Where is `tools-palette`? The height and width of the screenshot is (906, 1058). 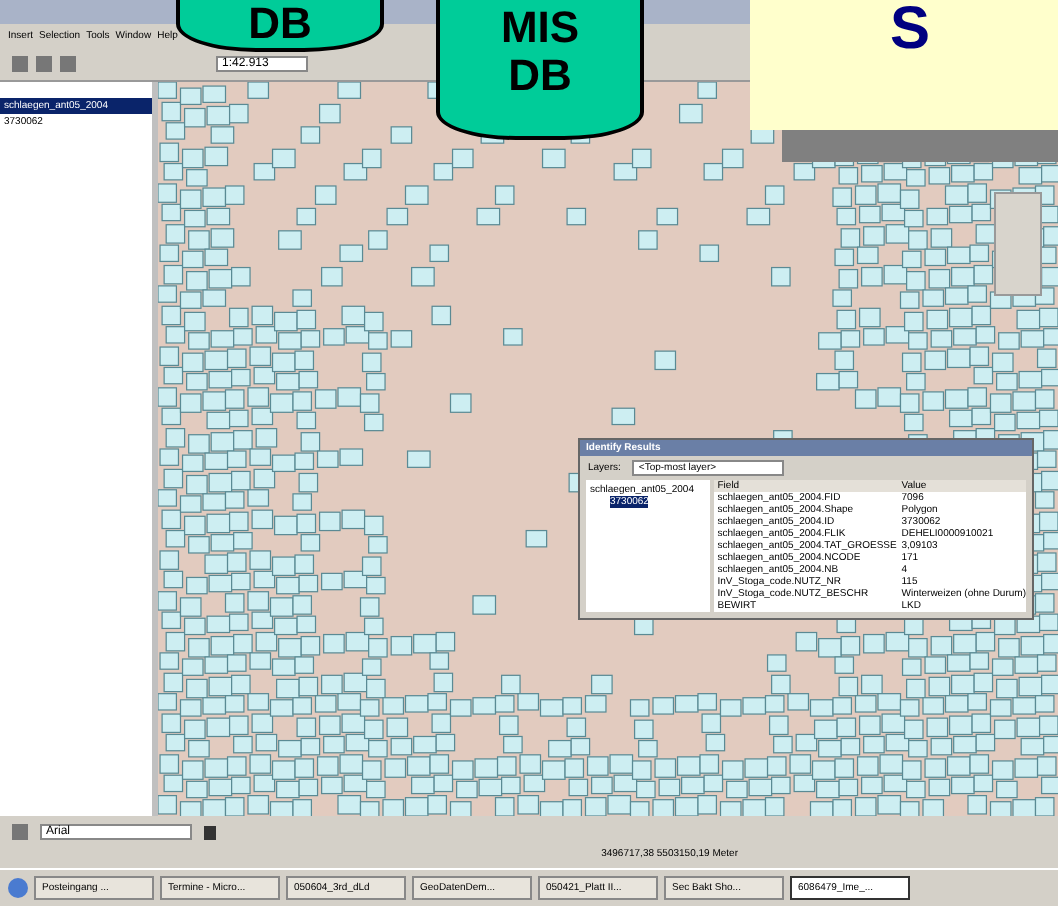 tools-palette is located at coordinates (1018, 244).